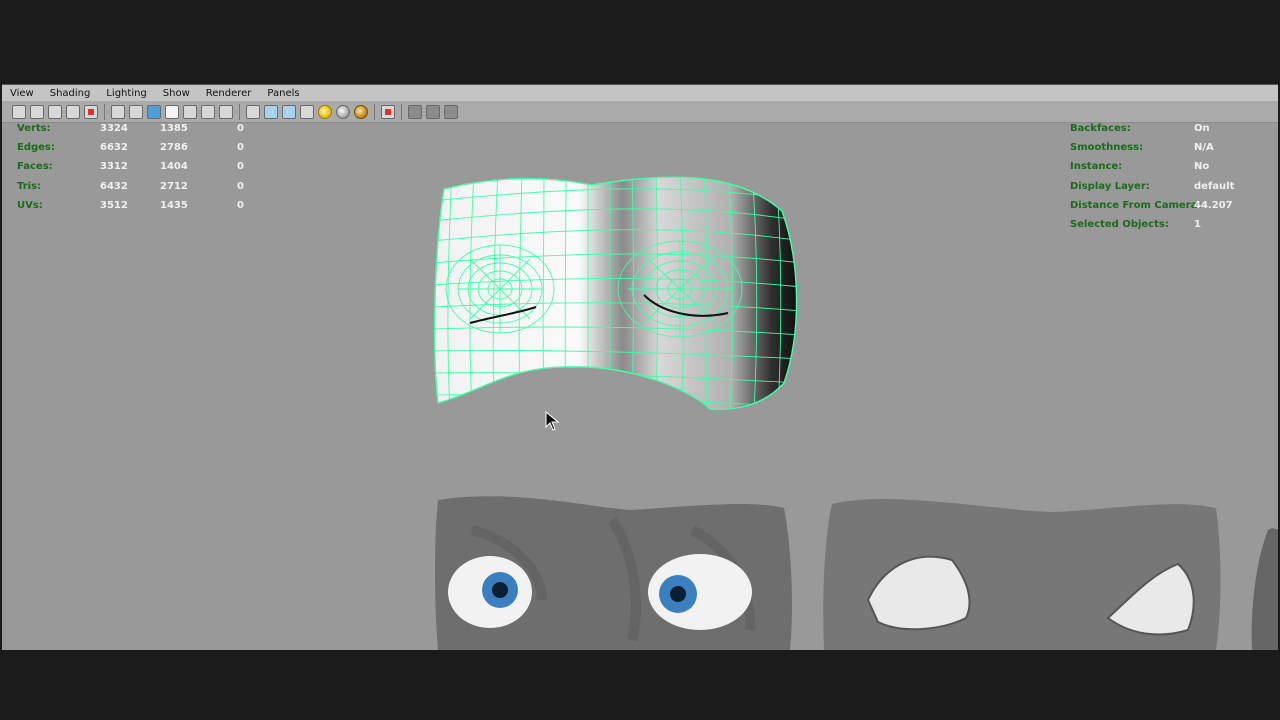 The height and width of the screenshot is (720, 1280). I want to click on hud-value: On, so click(1202, 128).